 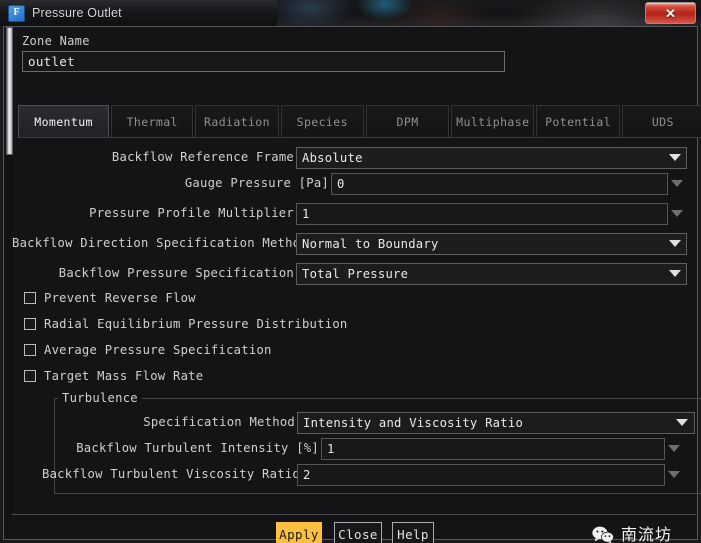 I want to click on backflow-direction-spec-value: Normal to Boundary, so click(x=370, y=244).